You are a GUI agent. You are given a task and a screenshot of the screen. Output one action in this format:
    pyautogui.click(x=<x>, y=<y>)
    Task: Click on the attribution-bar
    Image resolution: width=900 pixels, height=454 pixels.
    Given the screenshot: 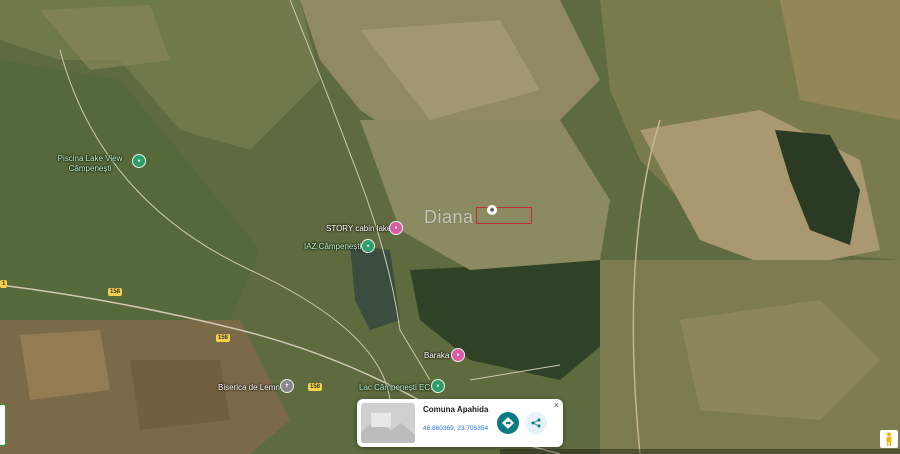 What is the action you would take?
    pyautogui.click(x=700, y=451)
    